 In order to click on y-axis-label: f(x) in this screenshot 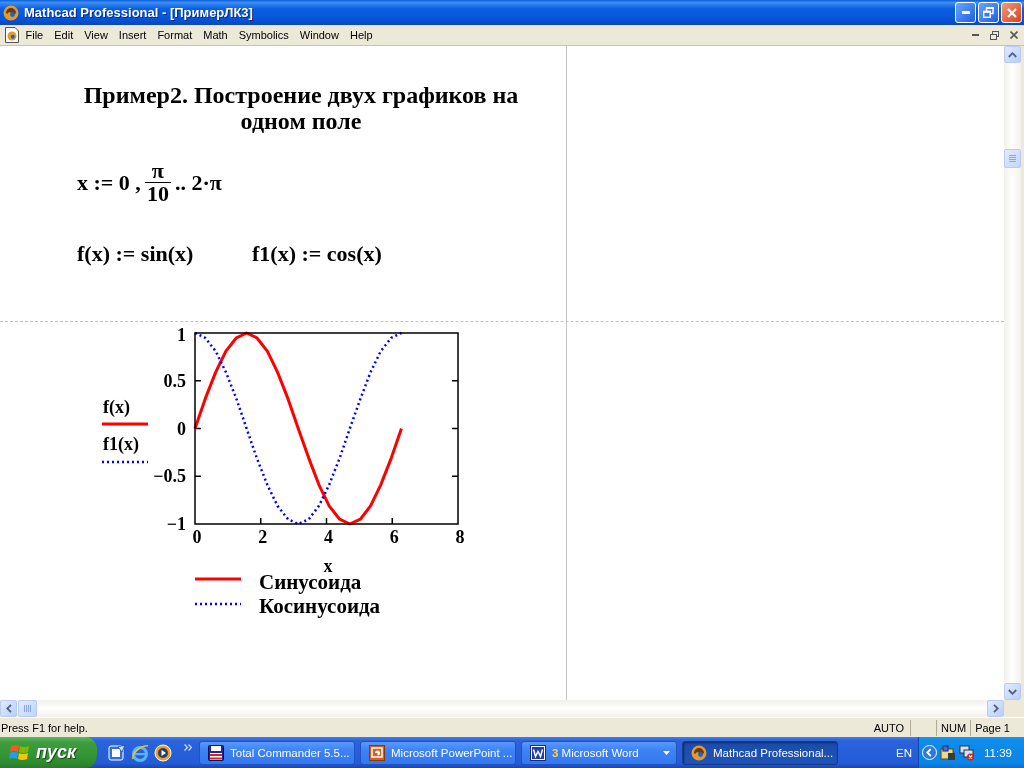, I will do `click(116, 407)`.